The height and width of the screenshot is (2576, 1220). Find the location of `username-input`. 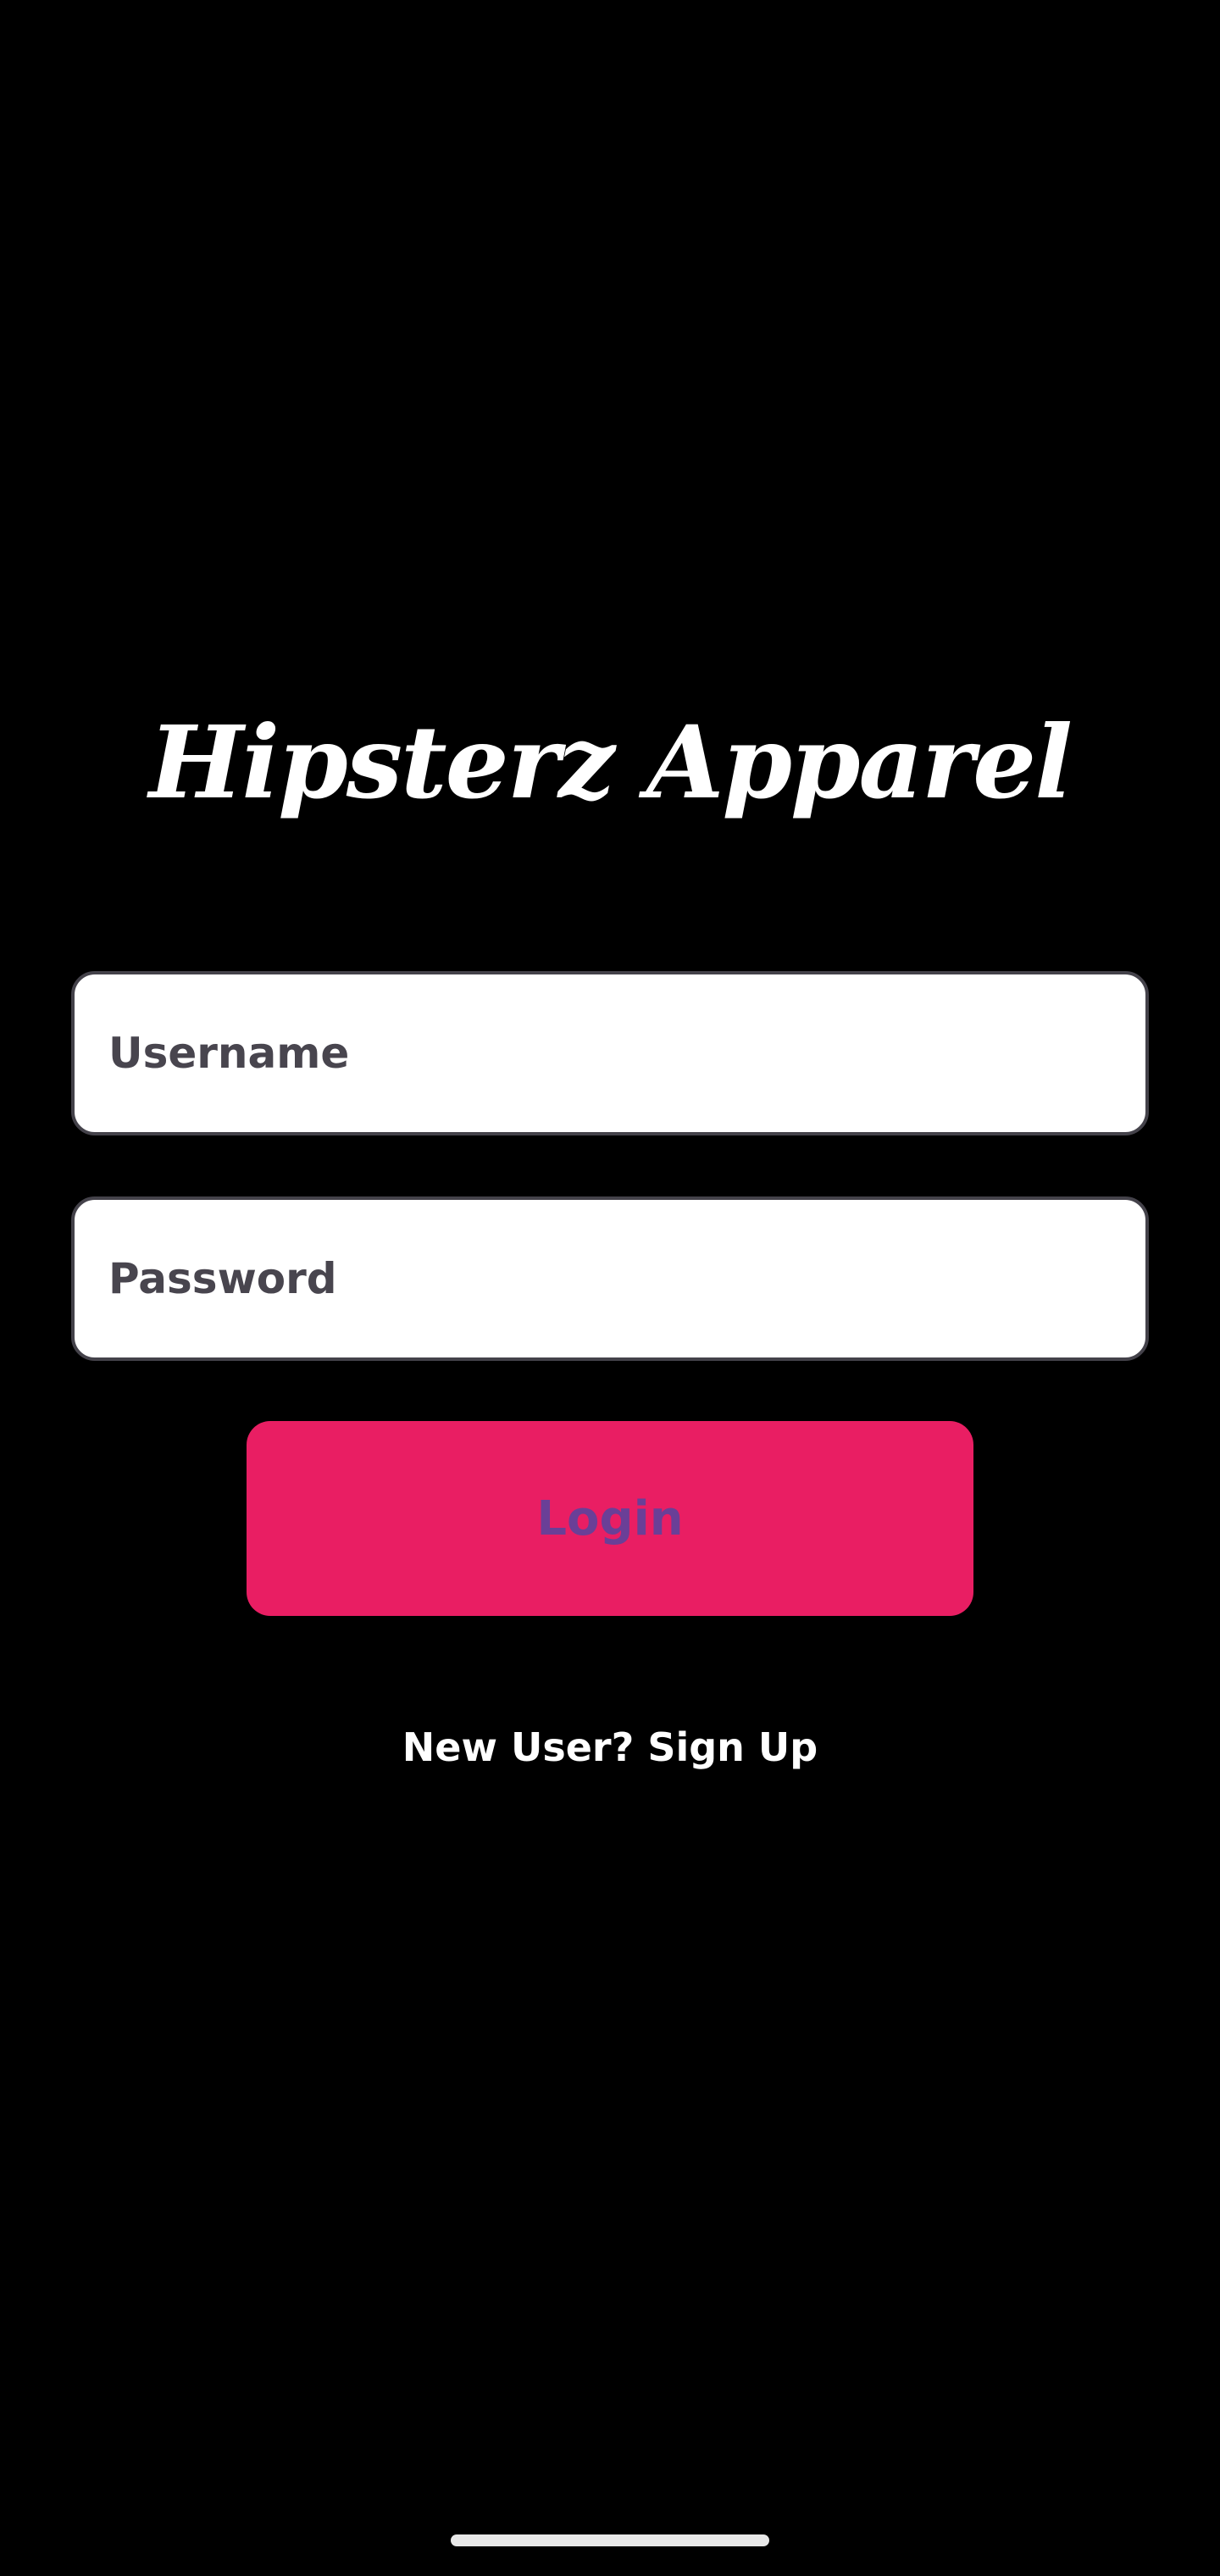

username-input is located at coordinates (610, 1053).